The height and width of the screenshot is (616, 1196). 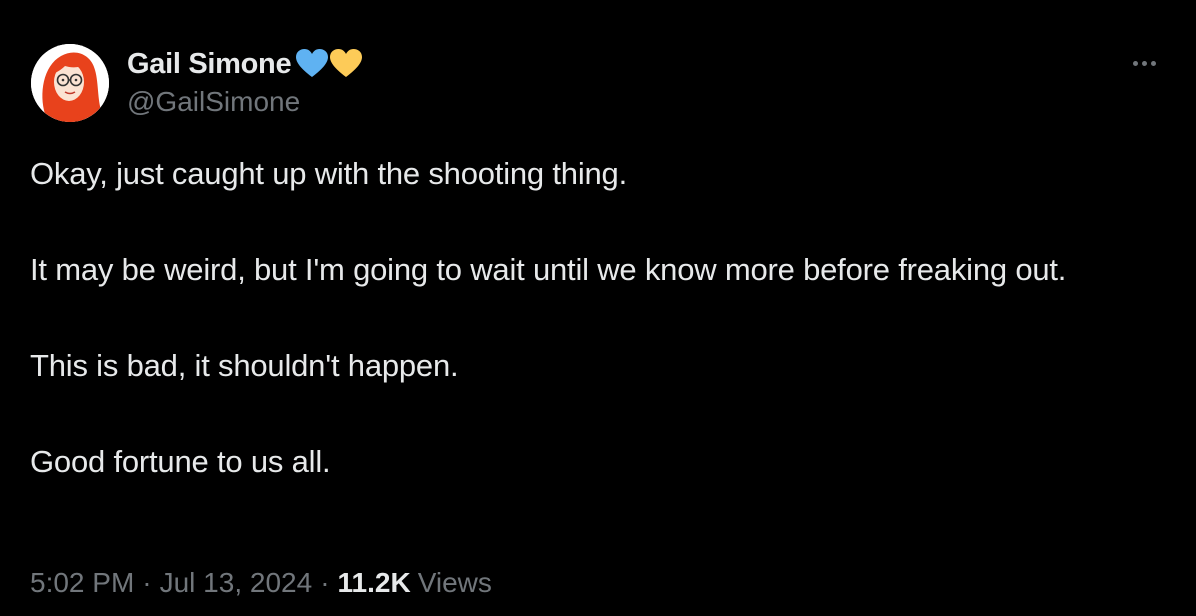 What do you see at coordinates (236, 583) in the screenshot?
I see `tweet-date: Jul 13, 2024` at bounding box center [236, 583].